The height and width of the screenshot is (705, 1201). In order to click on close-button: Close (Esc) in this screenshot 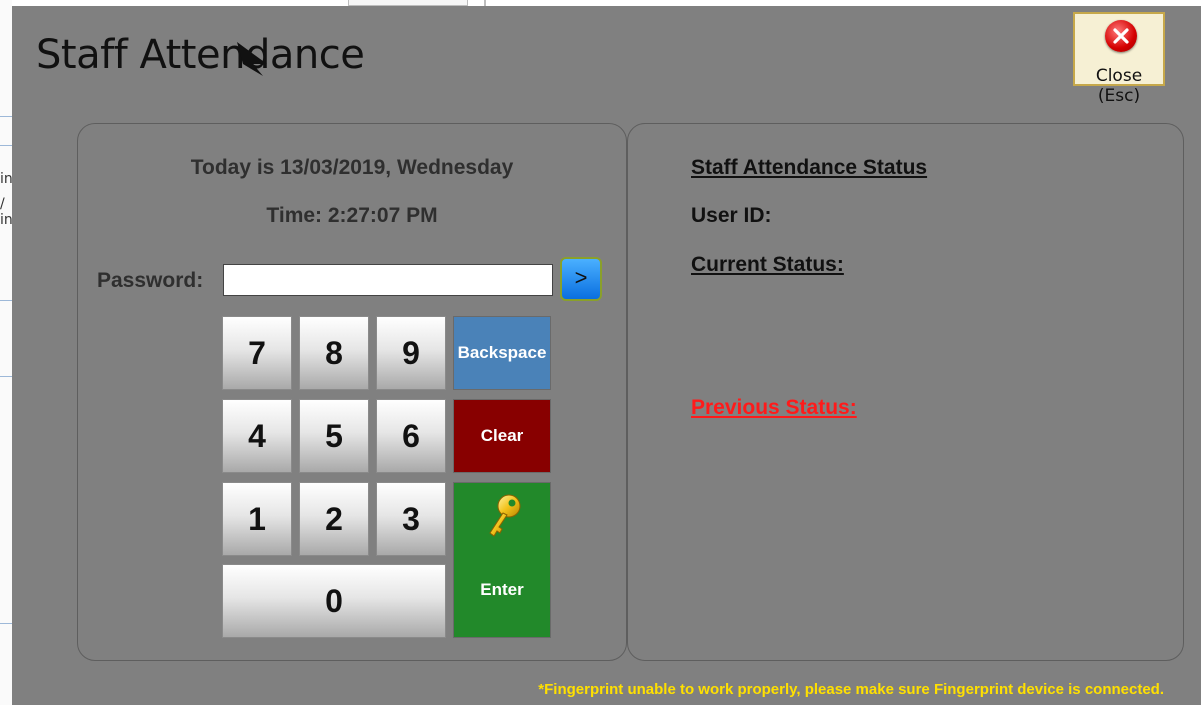, I will do `click(1119, 59)`.